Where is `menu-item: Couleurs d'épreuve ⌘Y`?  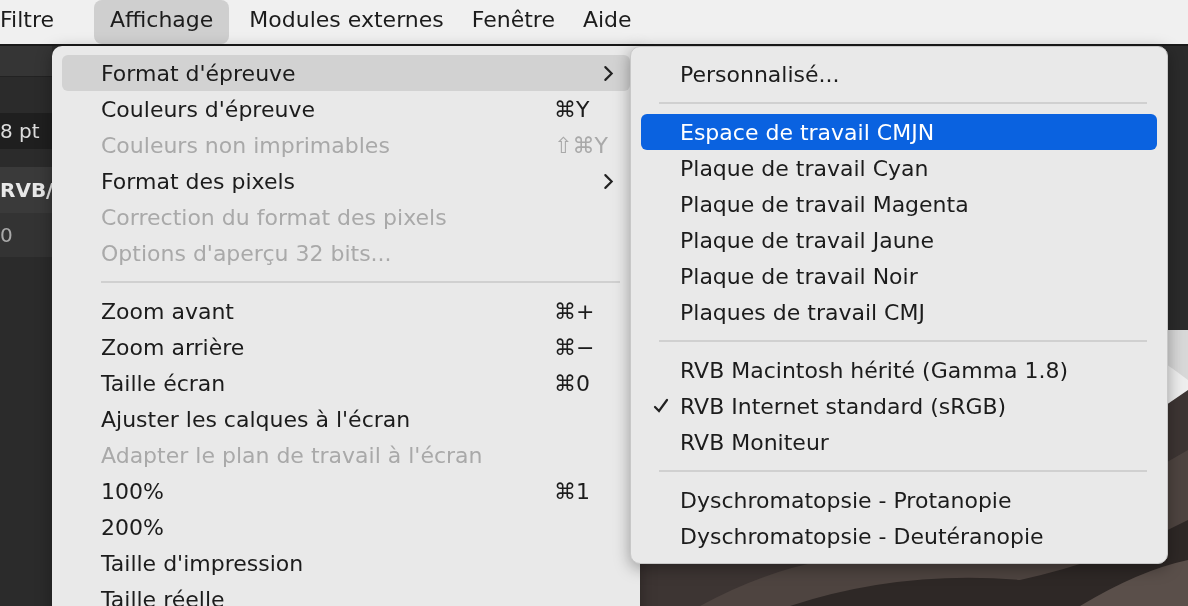 menu-item: Couleurs d'épreuve ⌘Y is located at coordinates (346, 109).